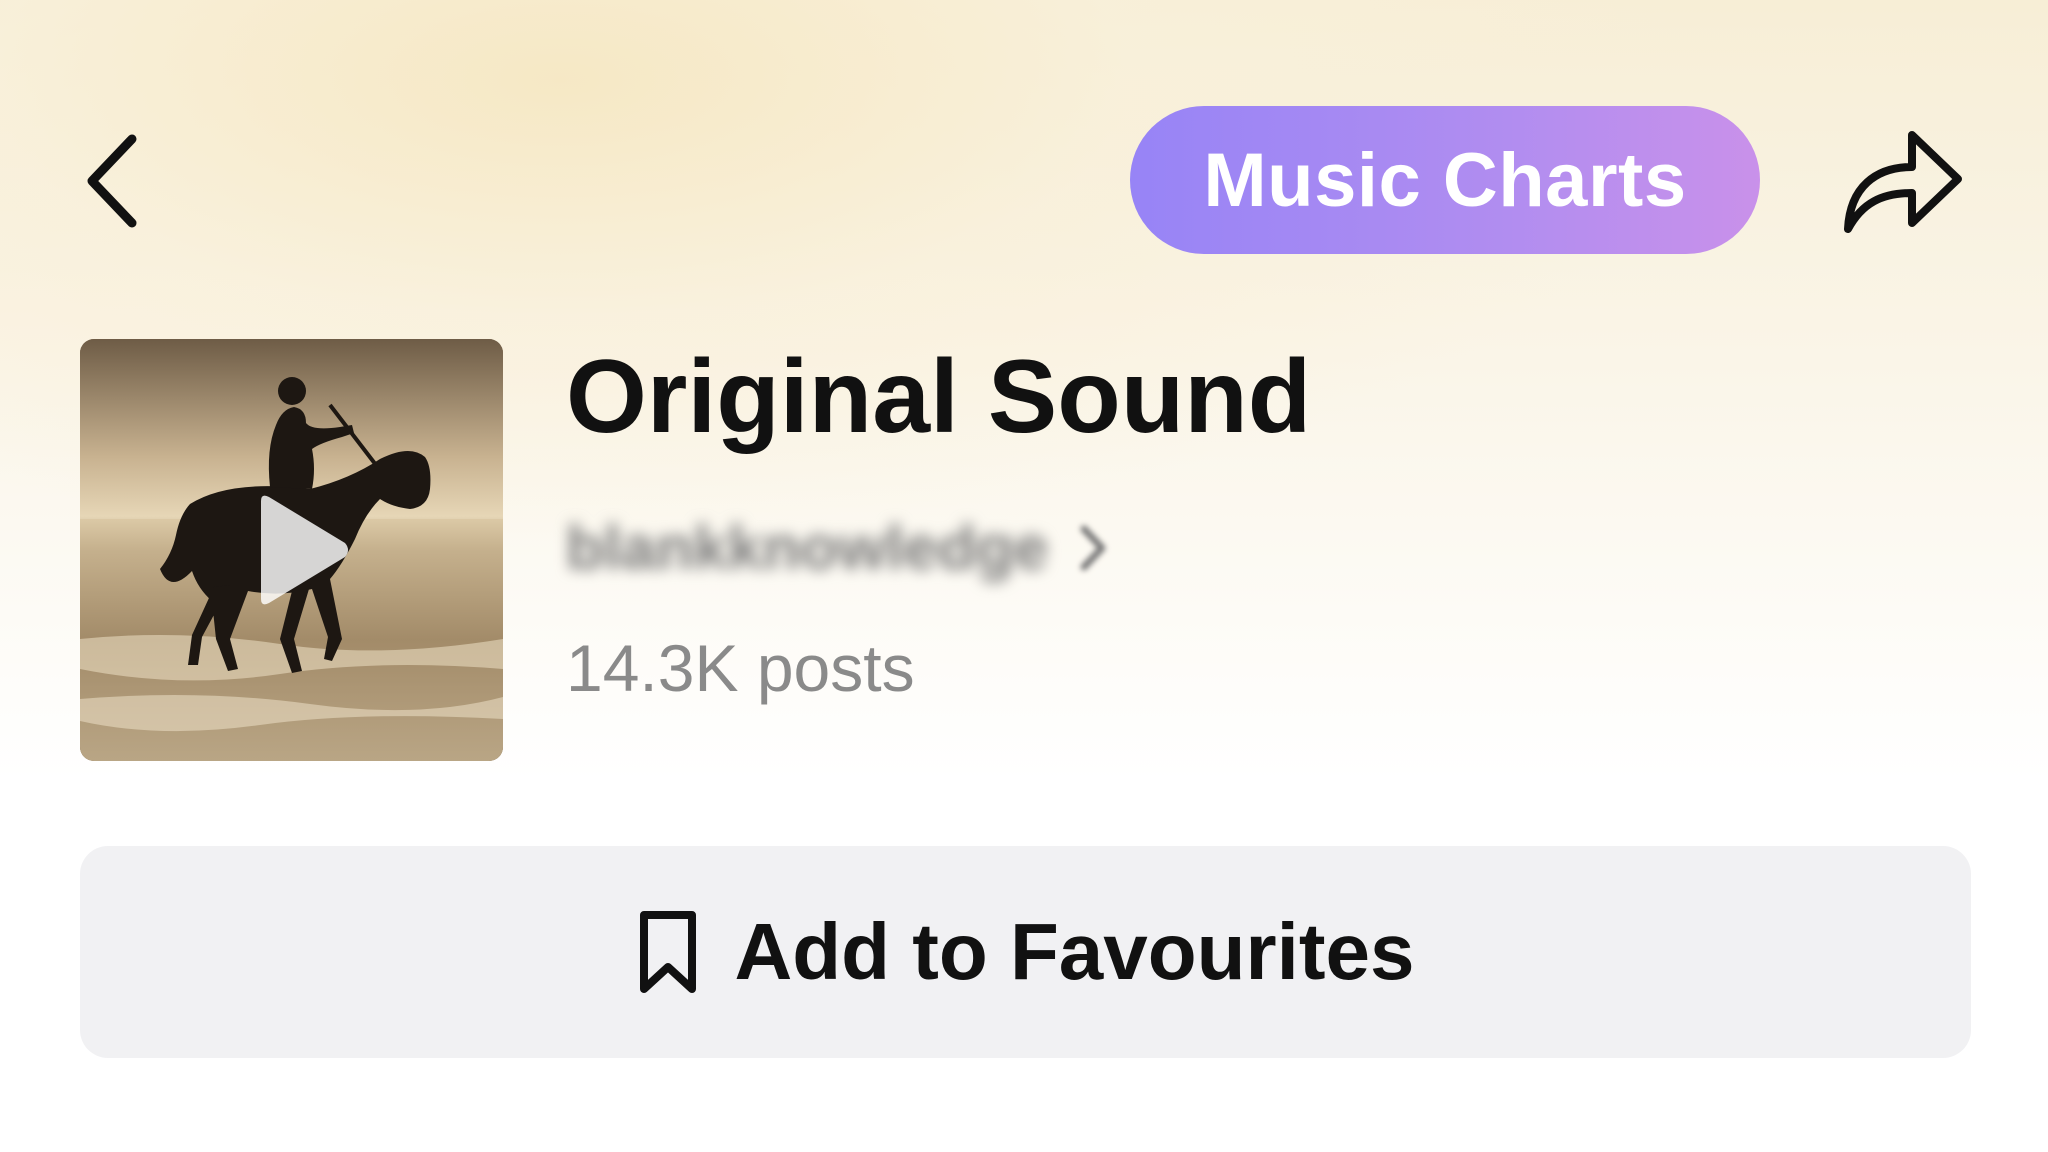  I want to click on chevron-left-icon, so click(112, 181).